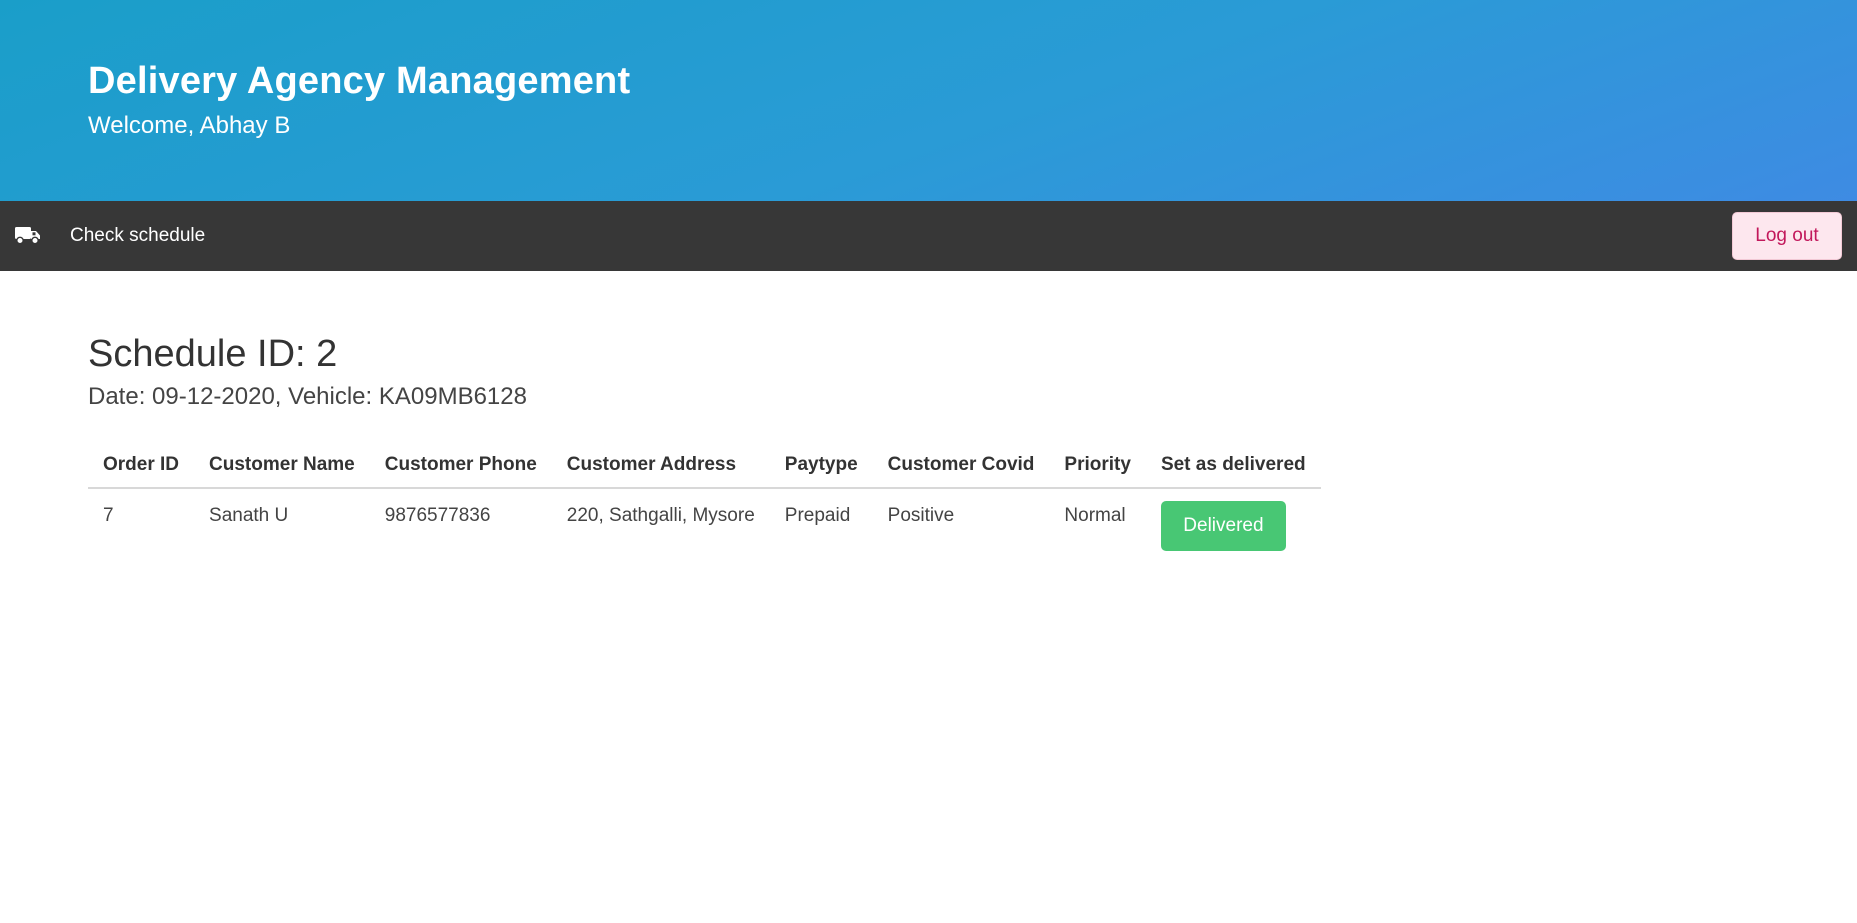 The image size is (1857, 923). I want to click on cell-action: Delivered, so click(1233, 519).